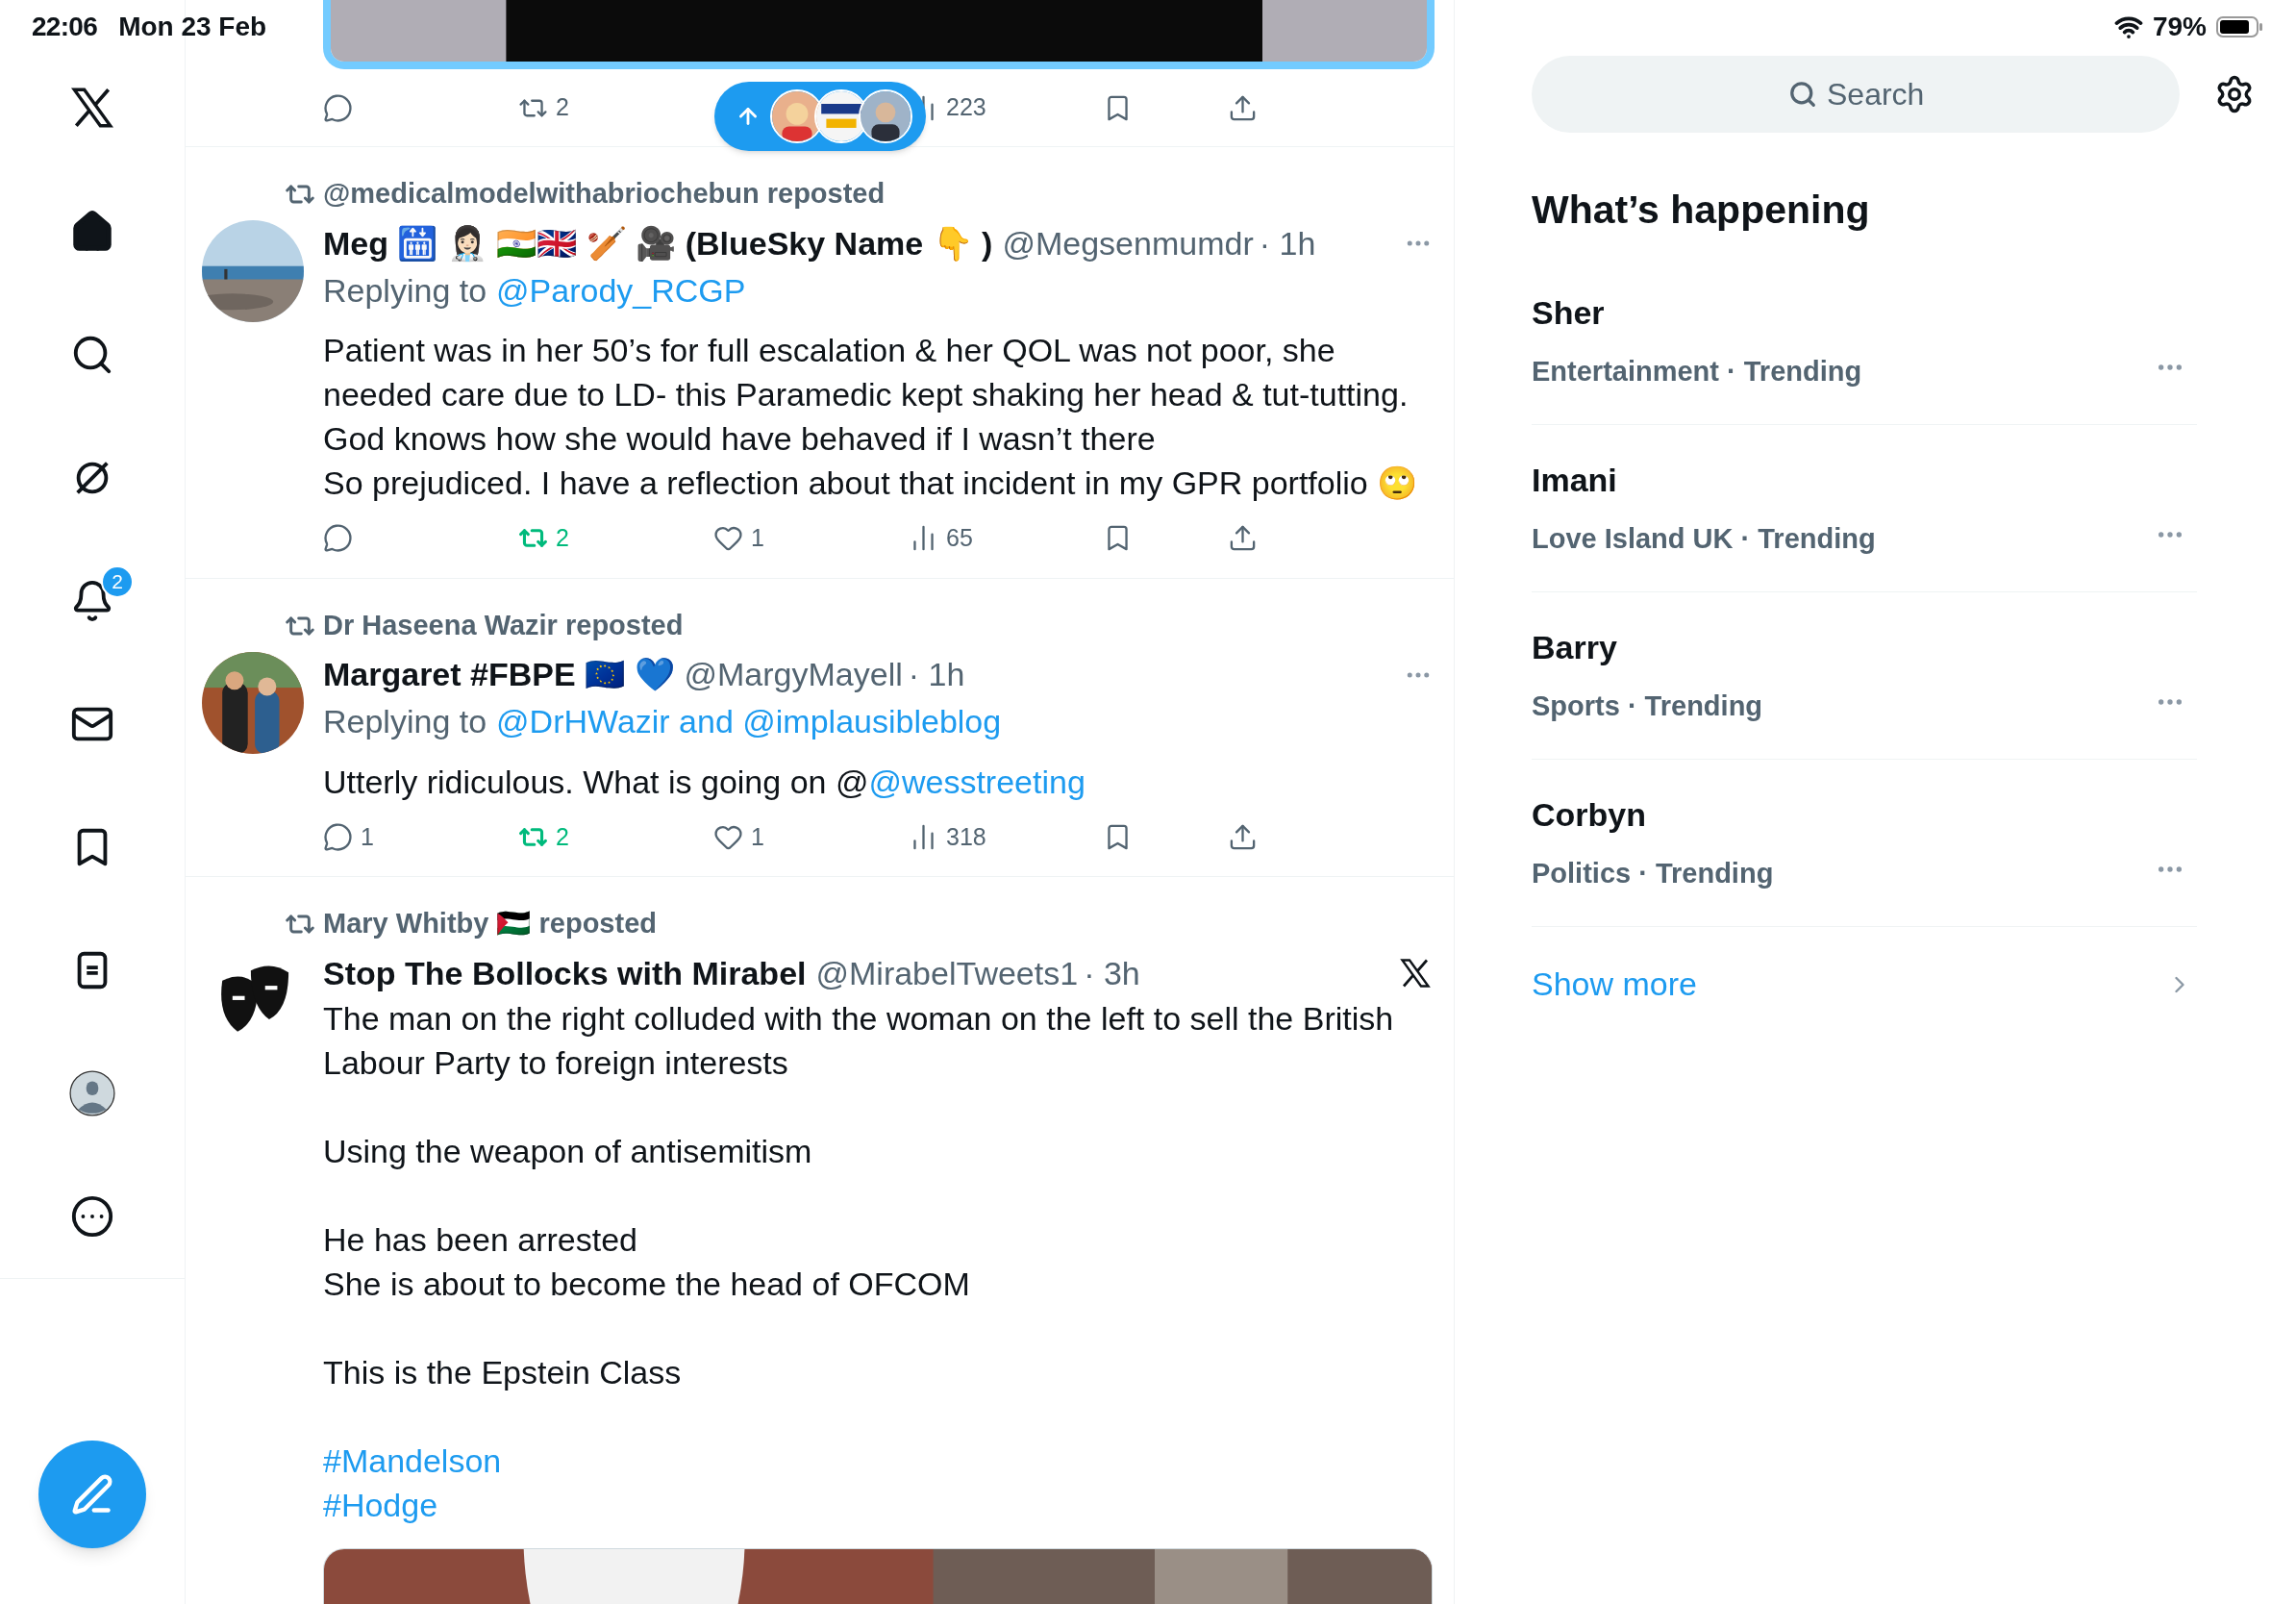 Image resolution: width=2296 pixels, height=1604 pixels. I want to click on post-text: #Mandelson #Hodge, so click(413, 1483).